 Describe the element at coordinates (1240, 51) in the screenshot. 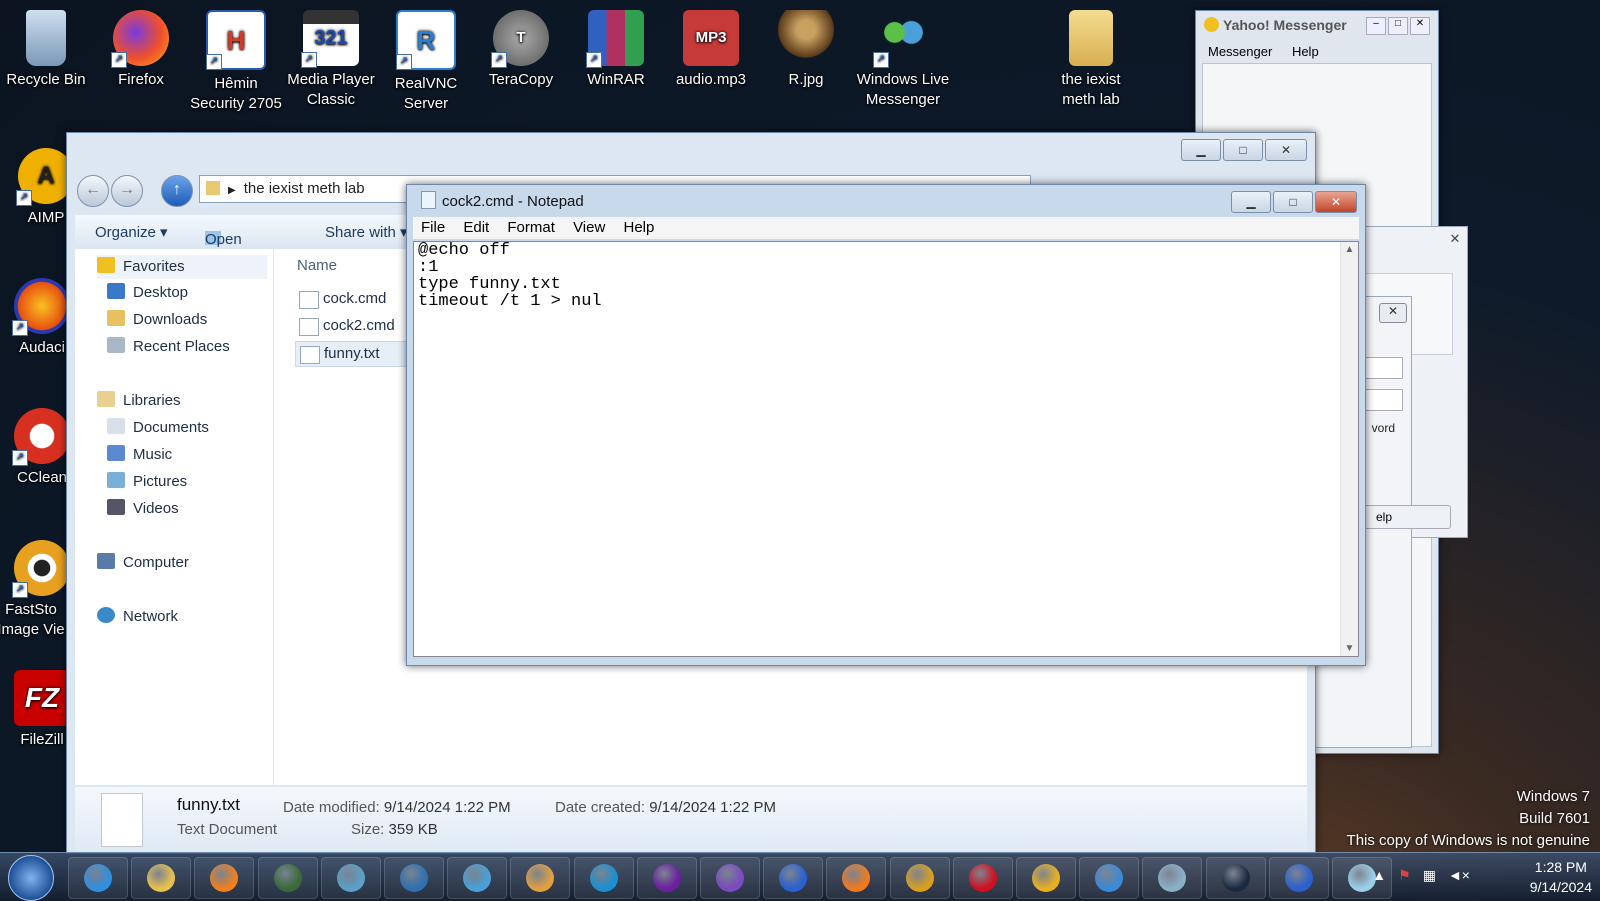

I see `menu-messenger: Messenger` at that location.